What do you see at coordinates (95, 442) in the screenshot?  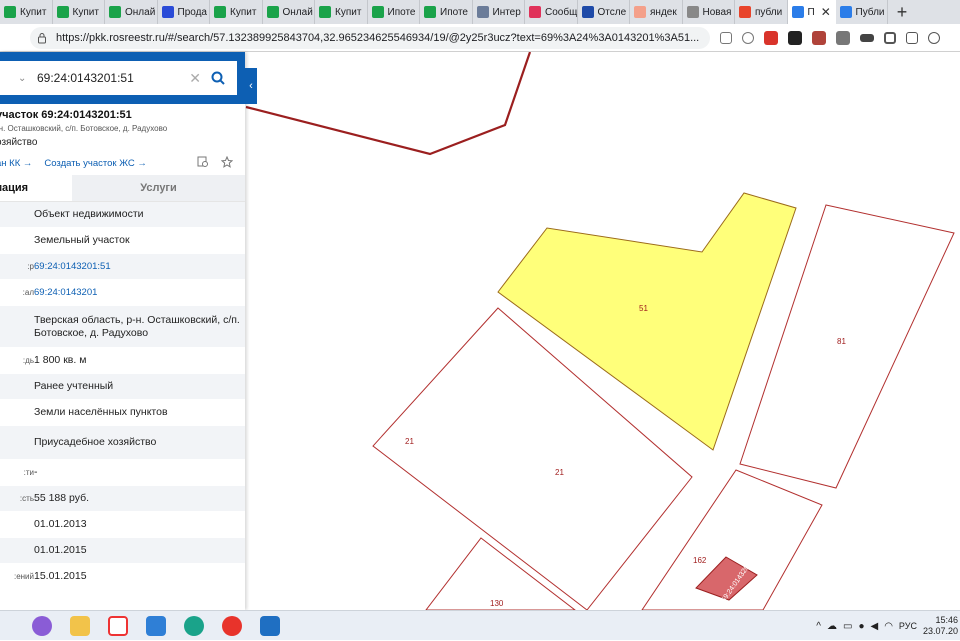 I see `attribute-value: Приусадебное хозяйство` at bounding box center [95, 442].